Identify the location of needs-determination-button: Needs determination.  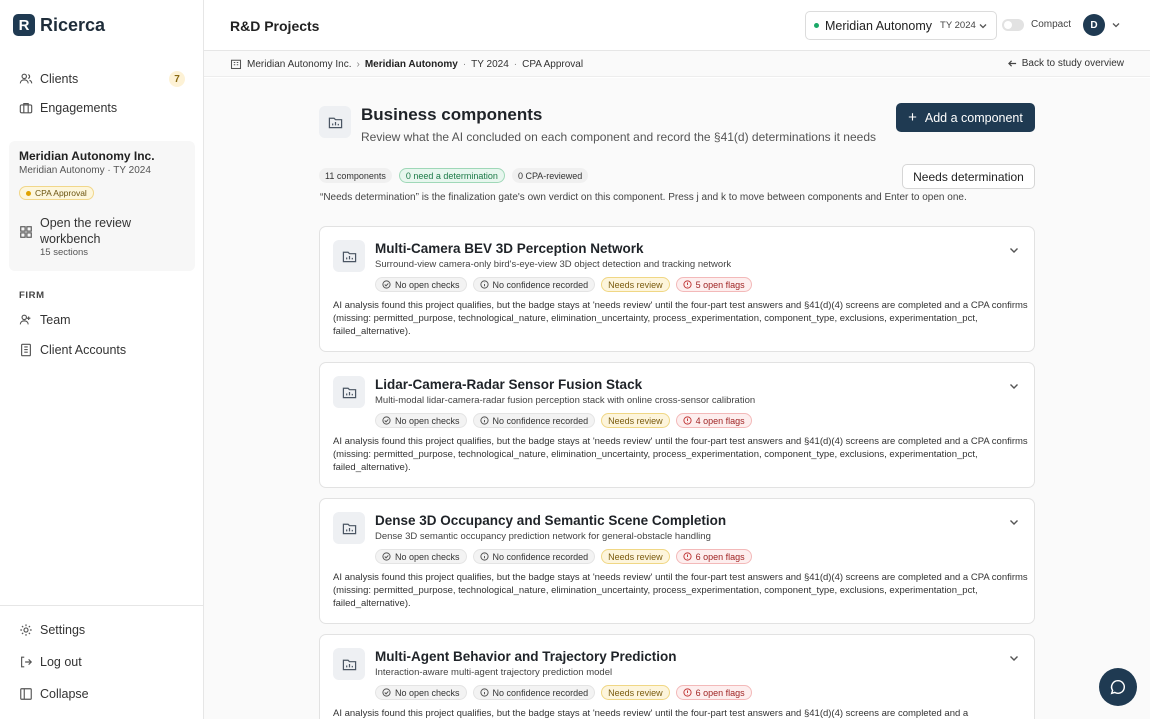
(968, 176).